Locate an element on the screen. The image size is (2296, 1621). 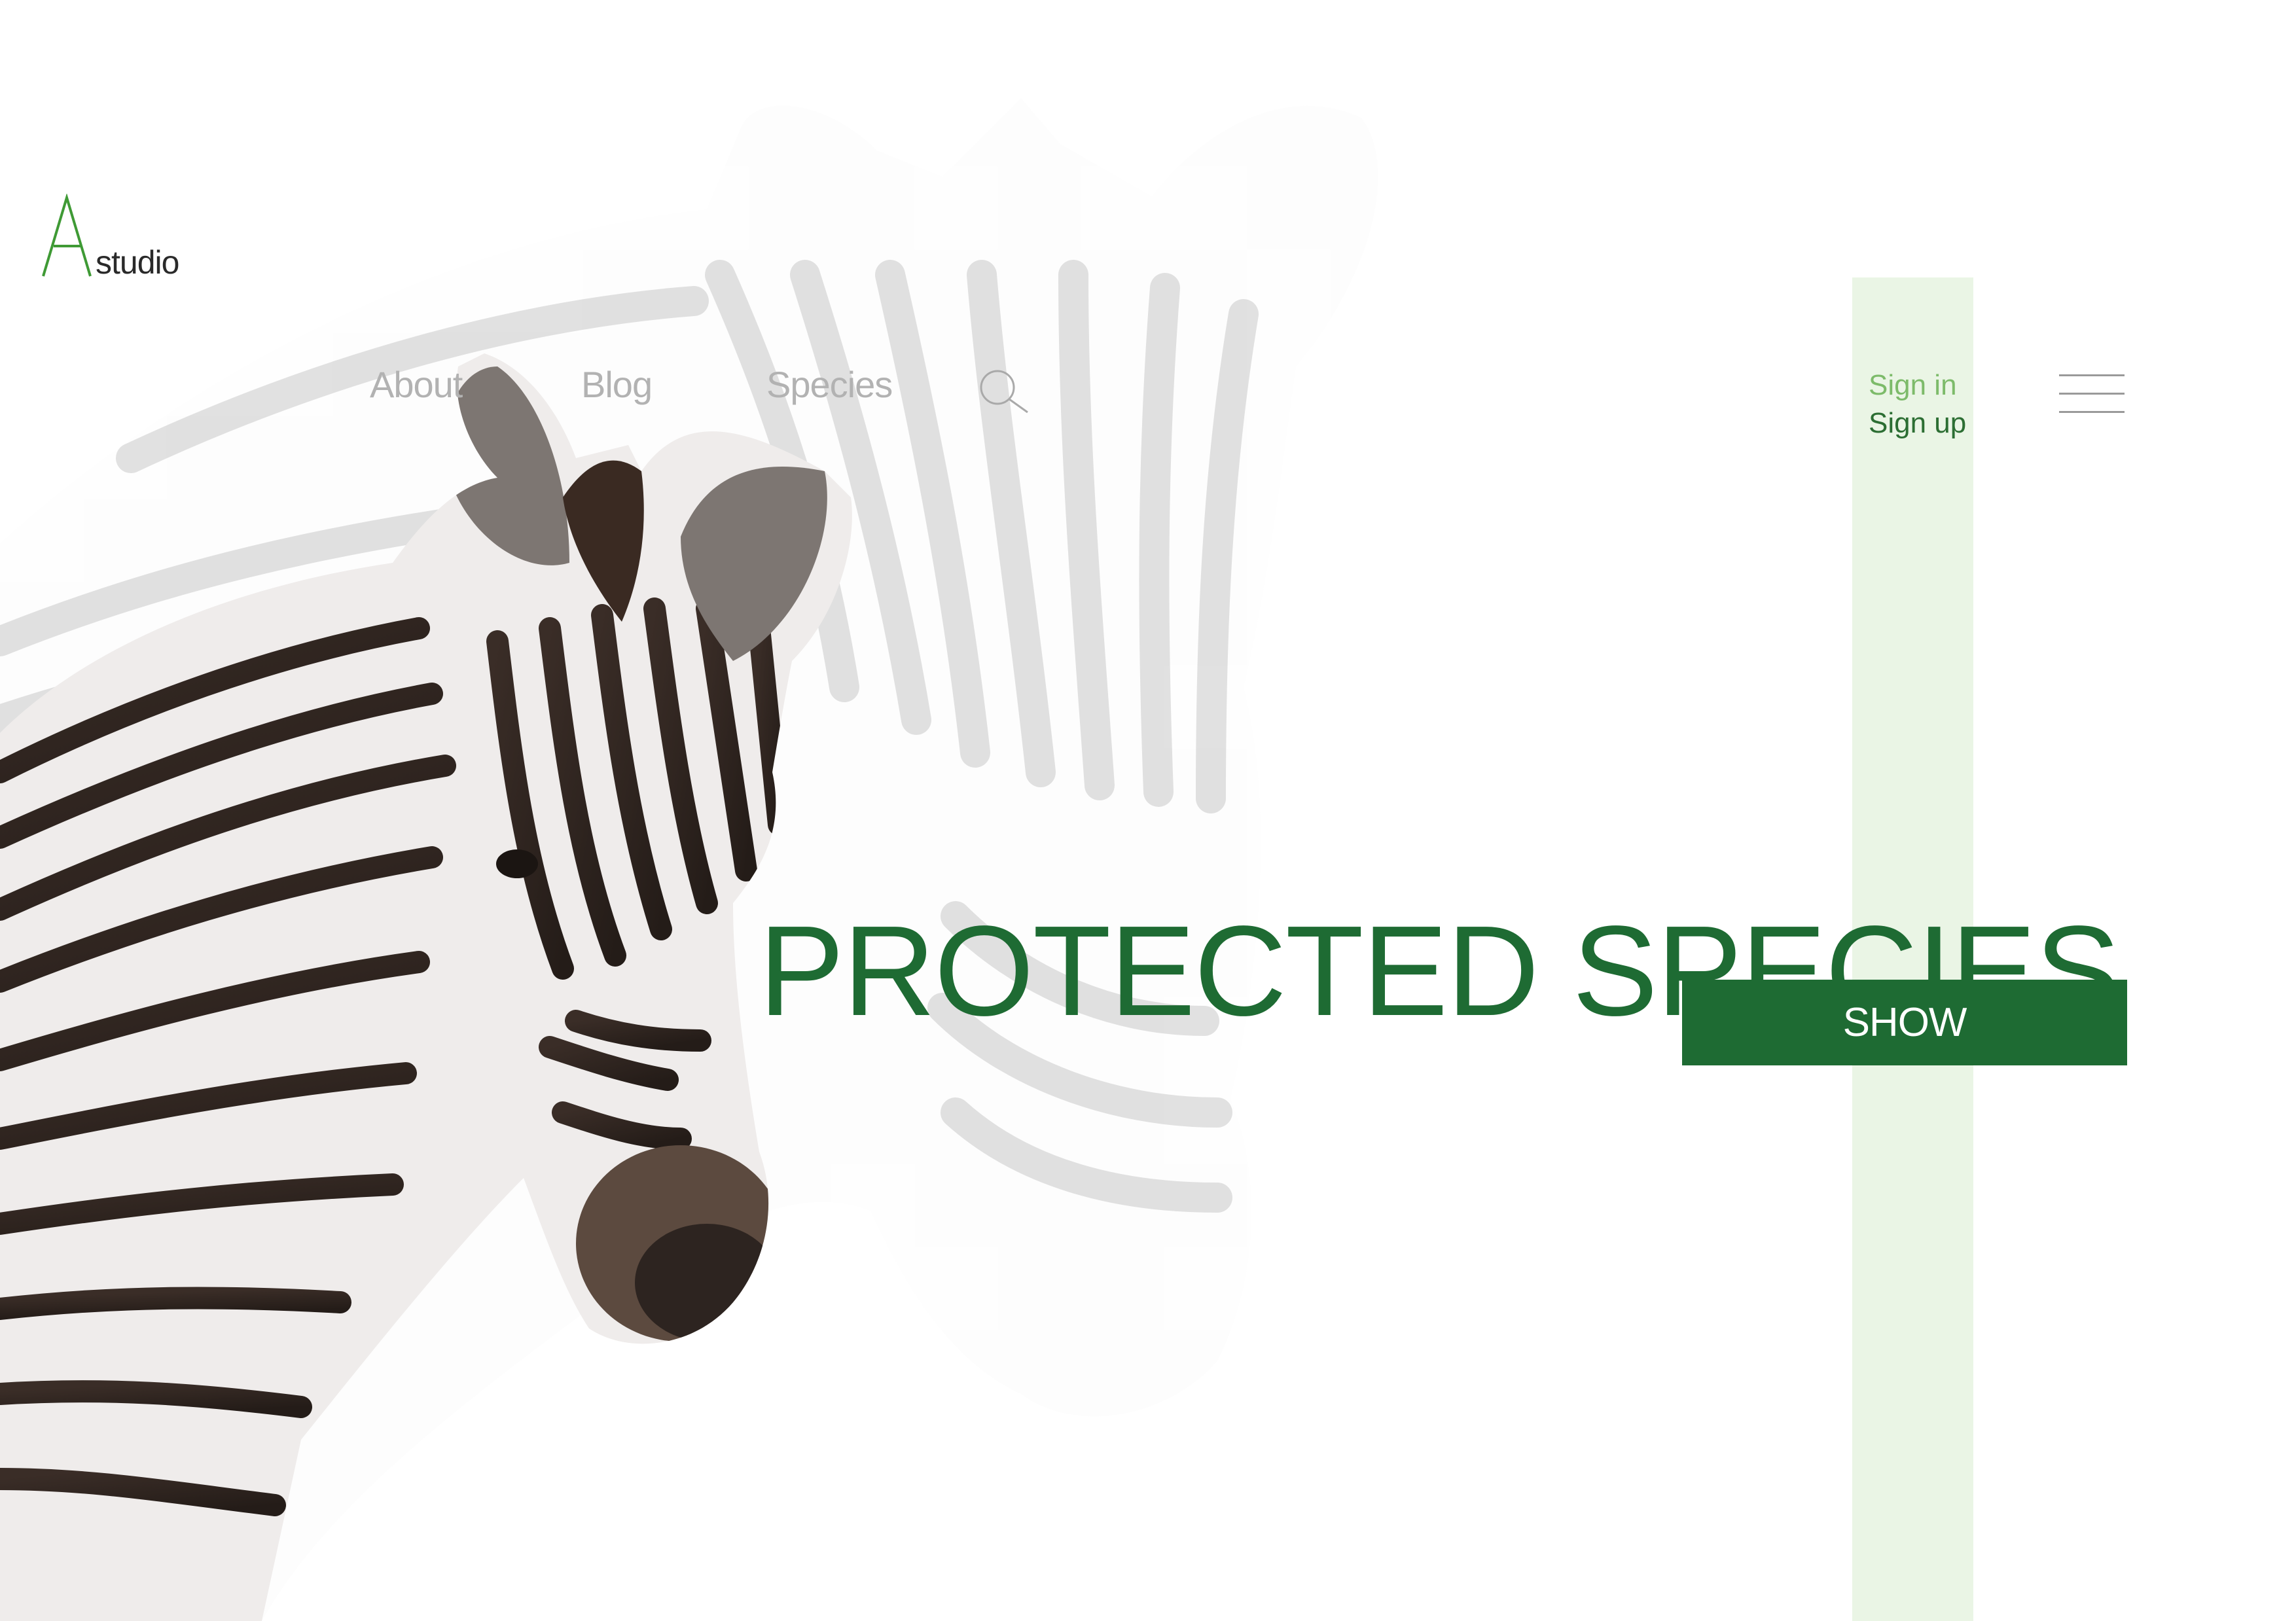
auth-links: Sign in Sign up is located at coordinates (1917, 404).